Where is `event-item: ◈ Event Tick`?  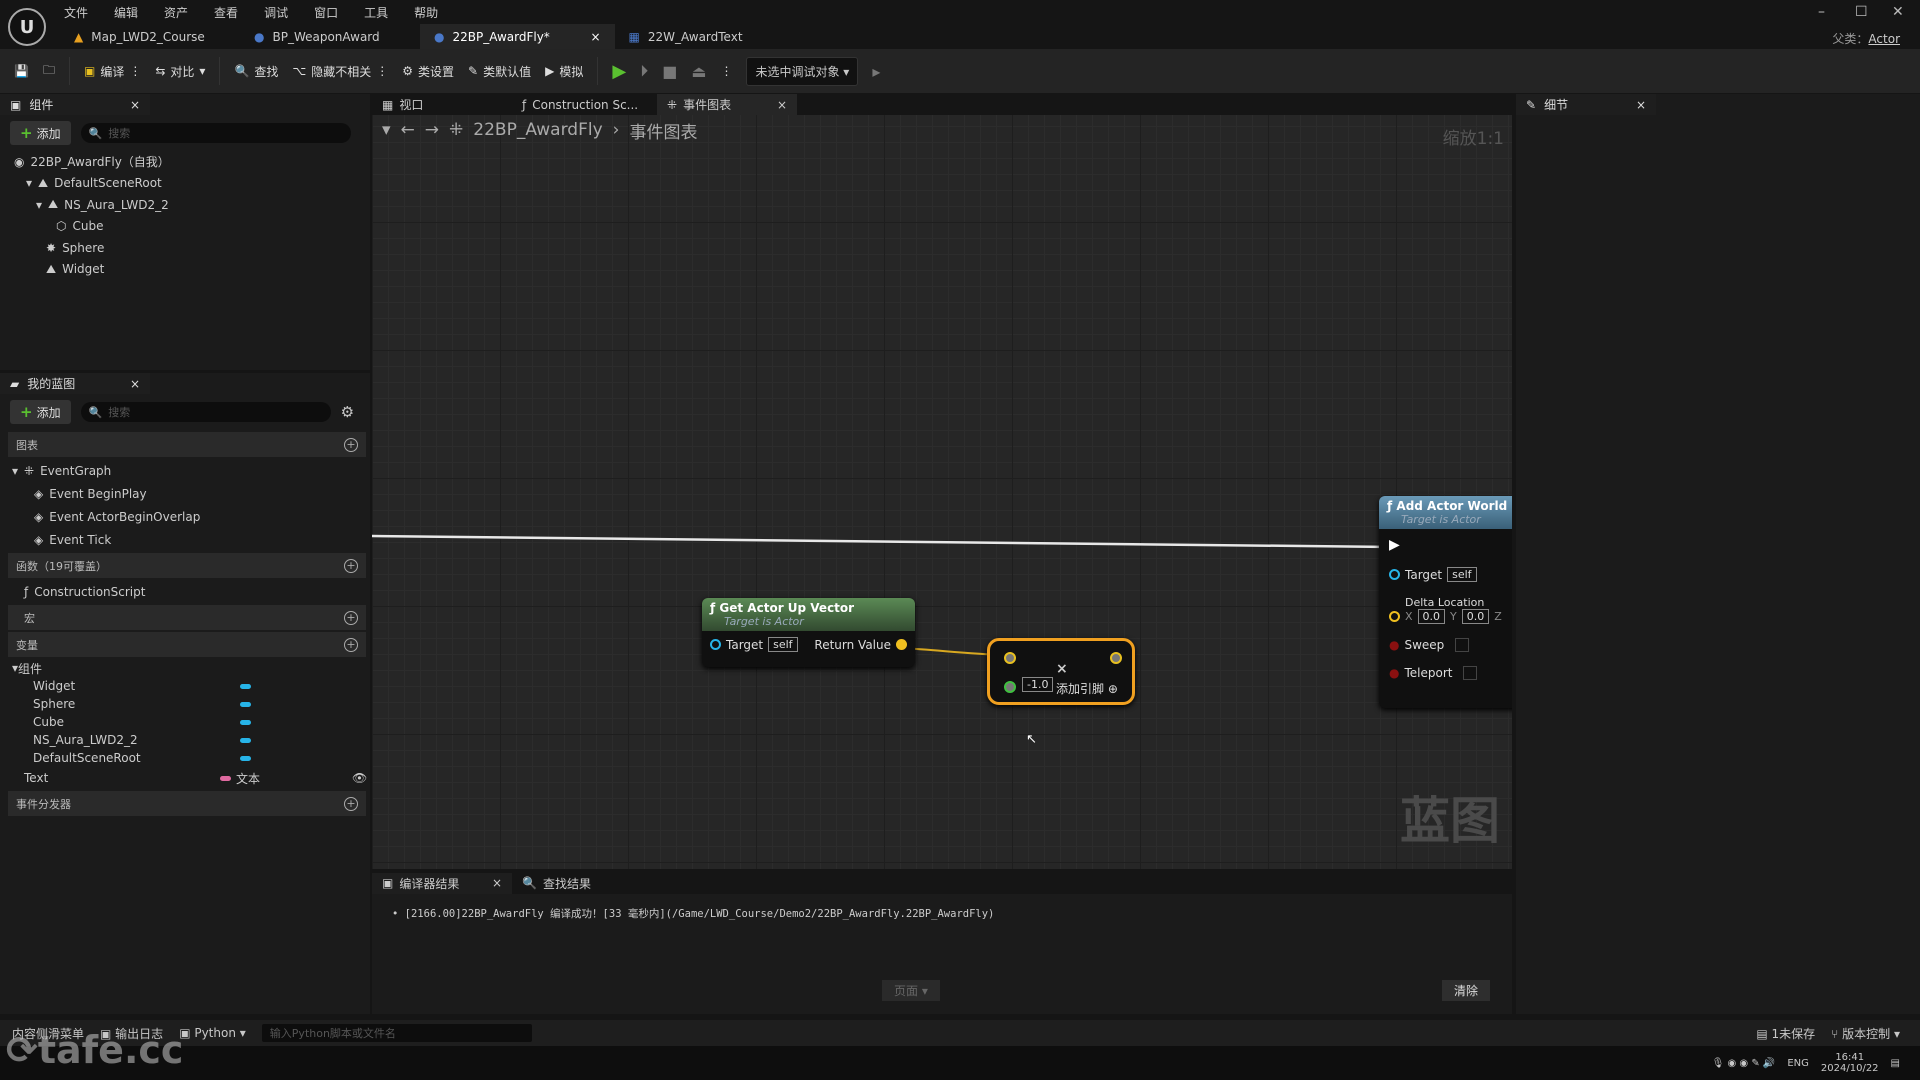
event-item: ◈ Event Tick is located at coordinates (187, 539).